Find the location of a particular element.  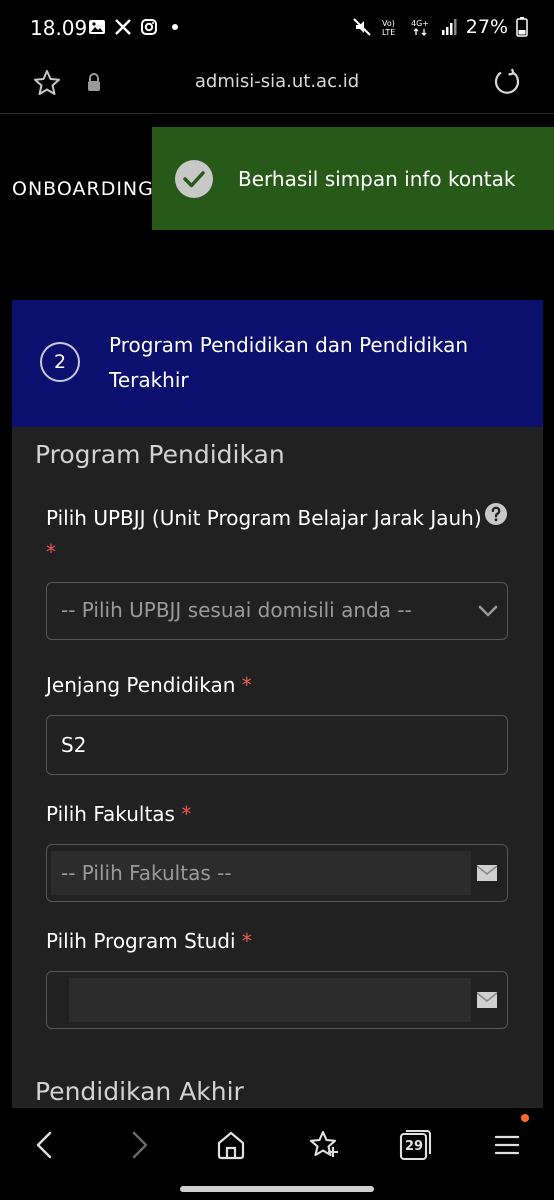

upbjj-select: -- Pilih UPBJJ sesuai domisili anda -- is located at coordinates (277, 611).